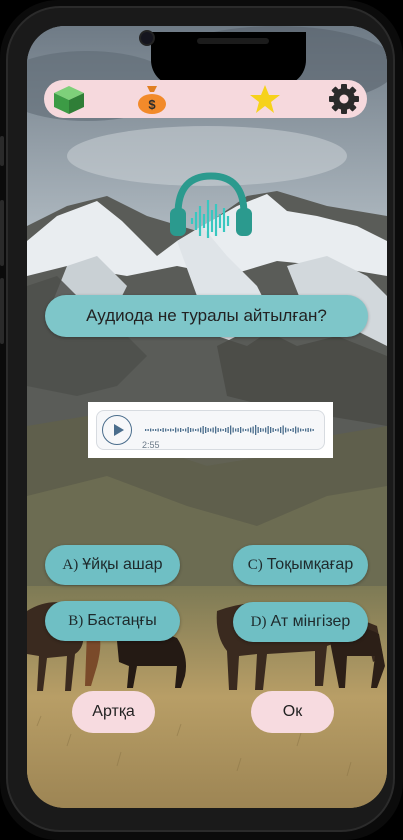 The width and height of the screenshot is (403, 840). Describe the element at coordinates (344, 99) in the screenshot. I see `gear-icon` at that location.